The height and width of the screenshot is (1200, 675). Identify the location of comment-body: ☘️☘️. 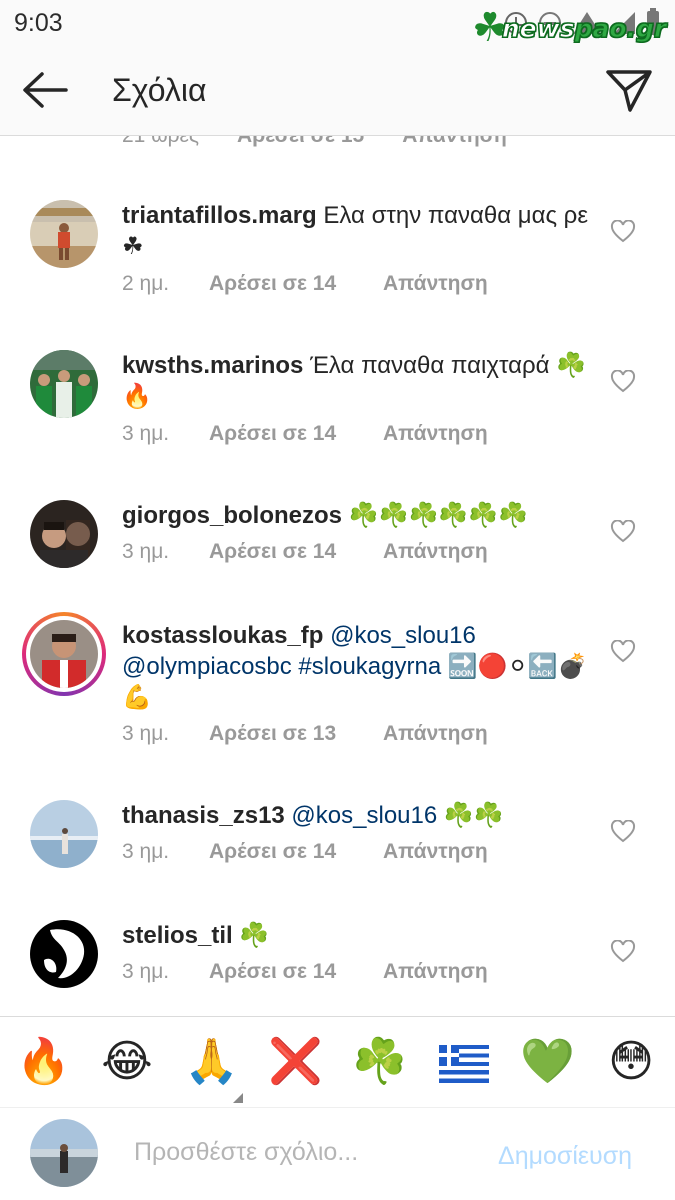
(470, 815).